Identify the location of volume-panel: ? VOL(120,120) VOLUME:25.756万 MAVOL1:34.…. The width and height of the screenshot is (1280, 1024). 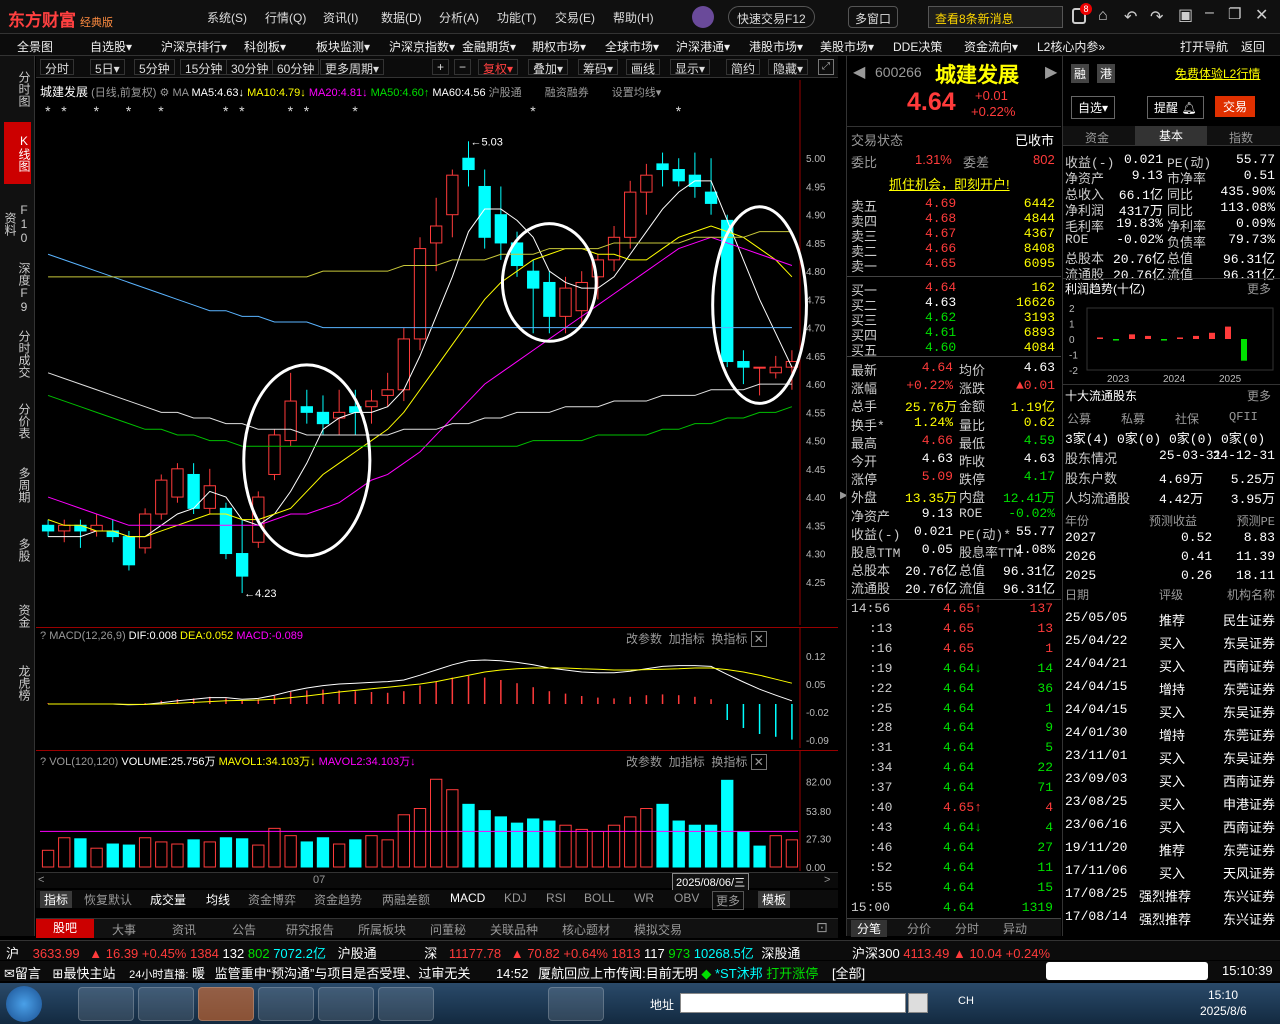
(437, 810).